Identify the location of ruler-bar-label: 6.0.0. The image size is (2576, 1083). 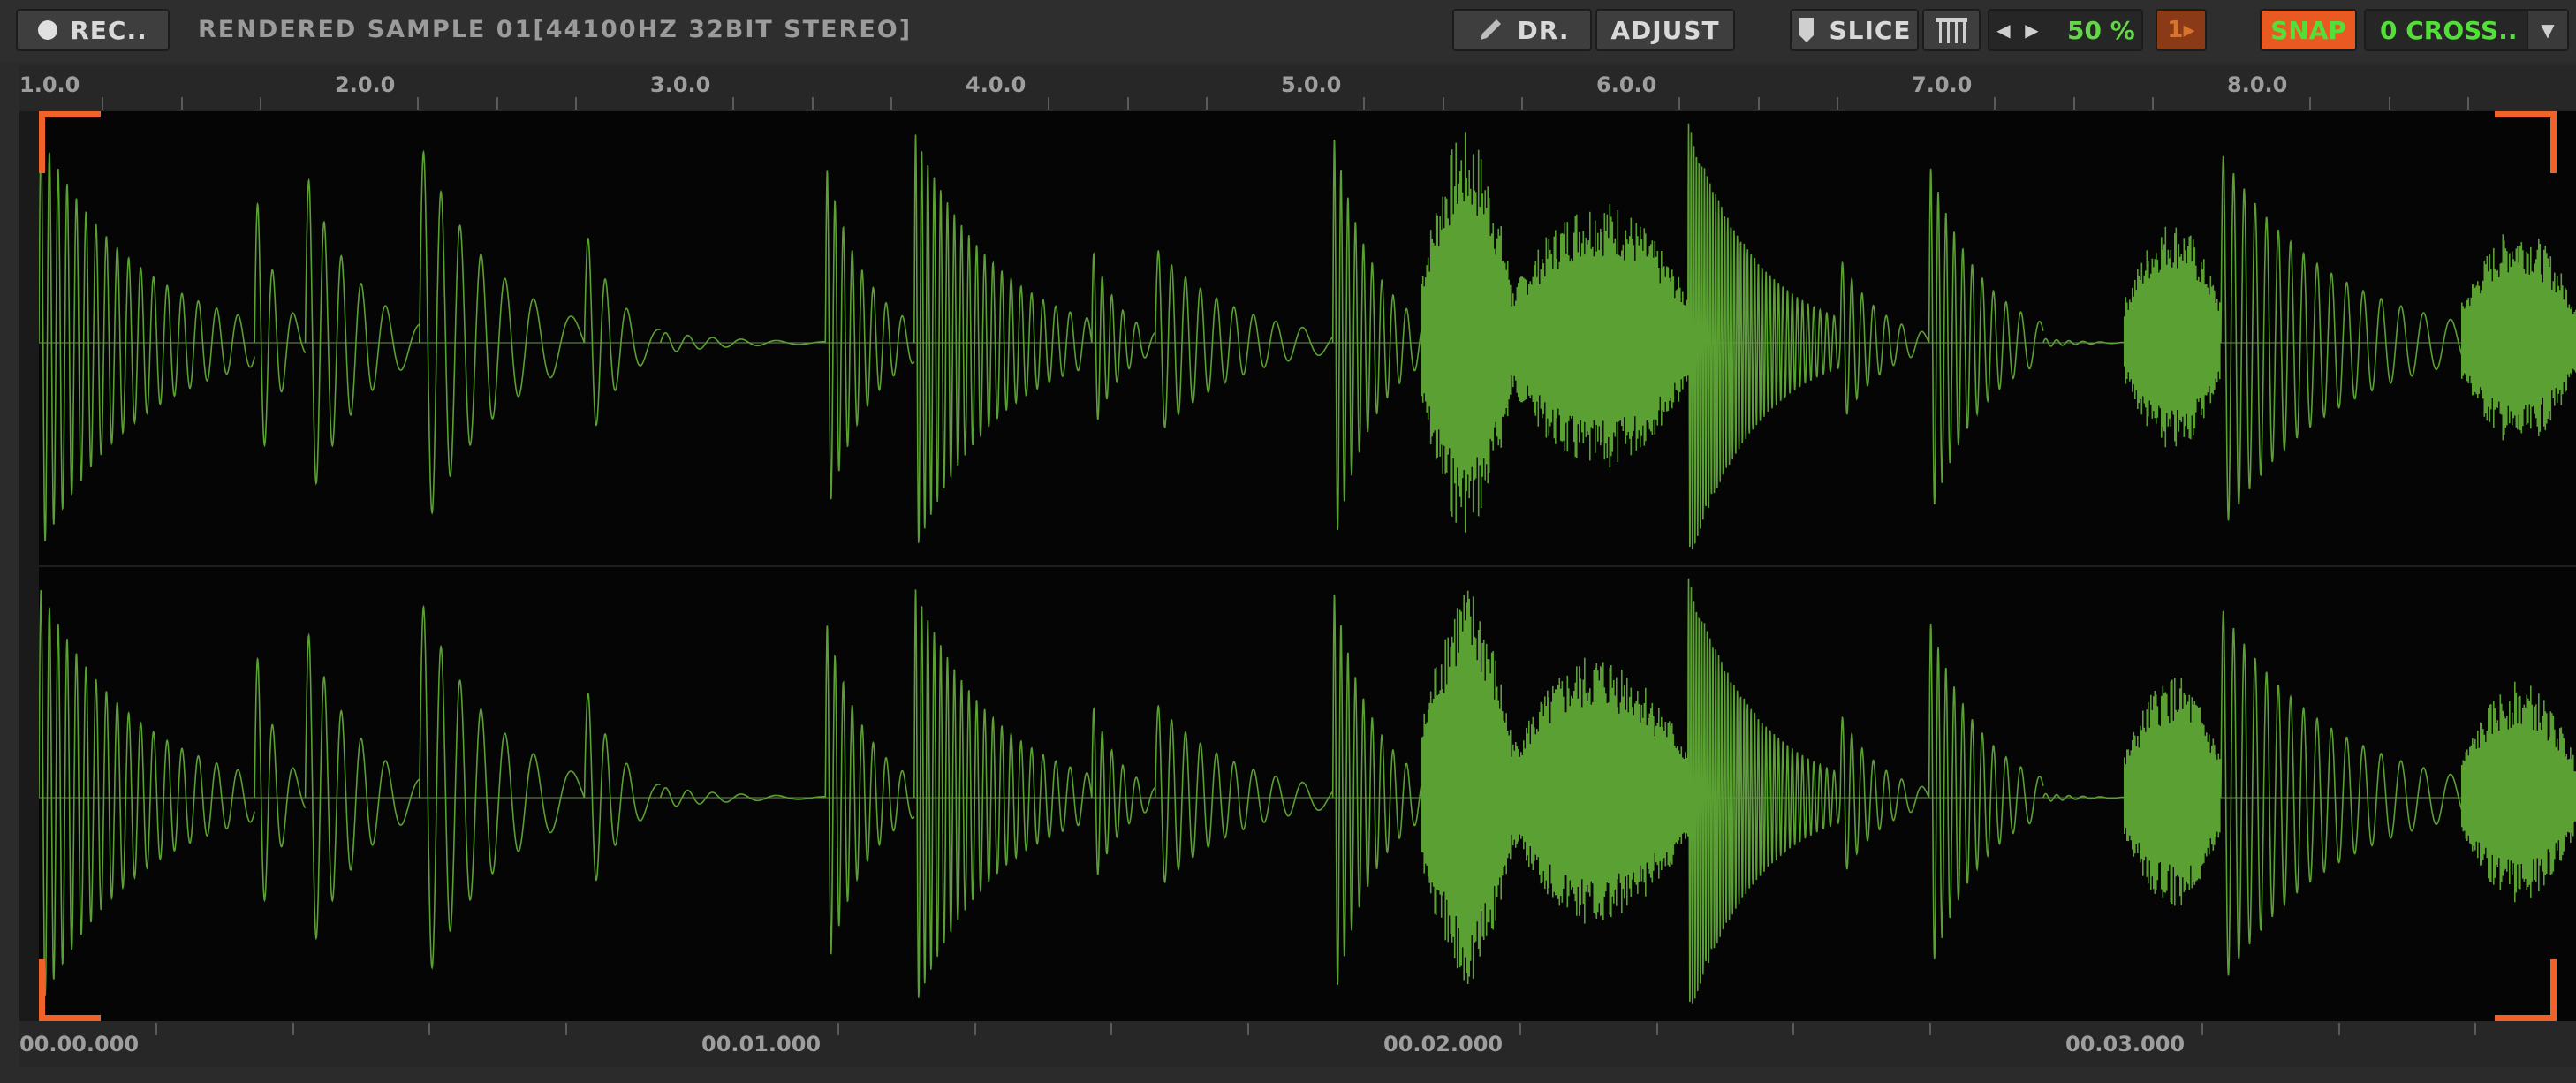
(1627, 85).